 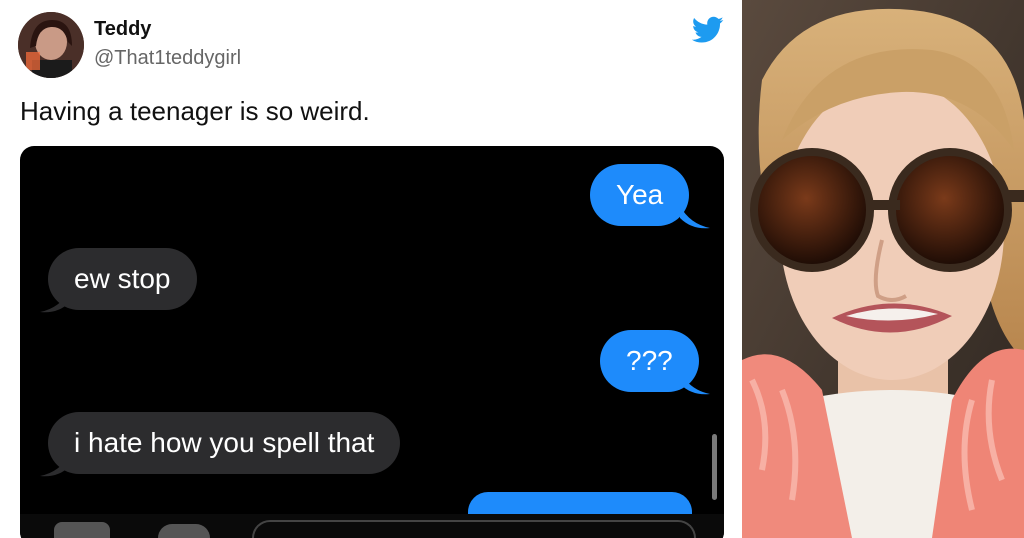 I want to click on camera-icon, so click(x=82, y=530).